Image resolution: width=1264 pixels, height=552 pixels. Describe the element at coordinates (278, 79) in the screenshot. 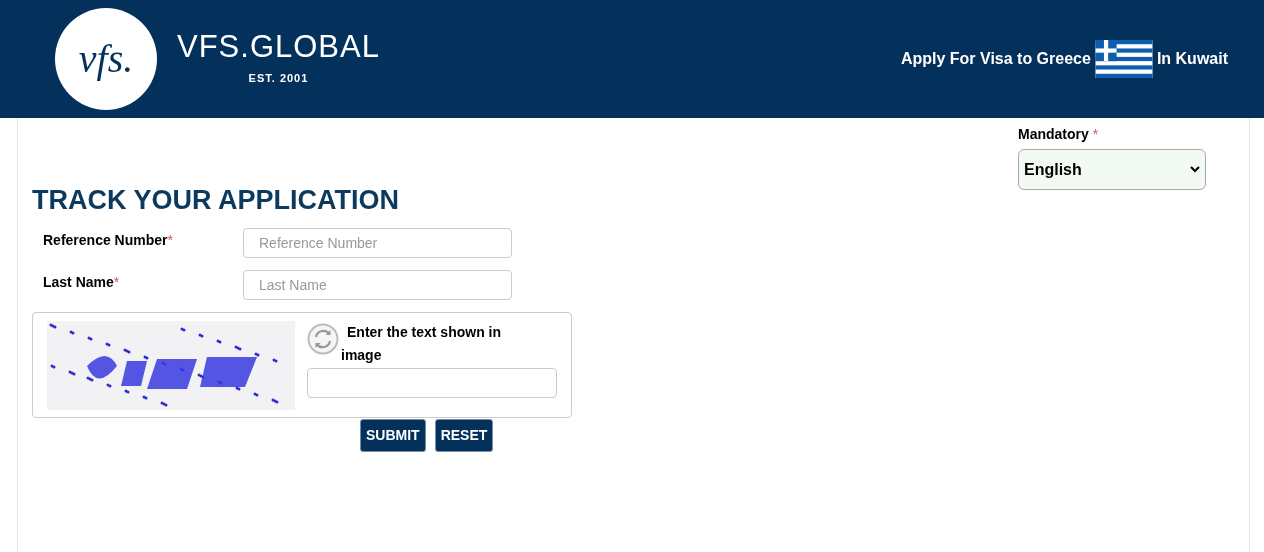

I see `established-year: EST. 2001` at that location.